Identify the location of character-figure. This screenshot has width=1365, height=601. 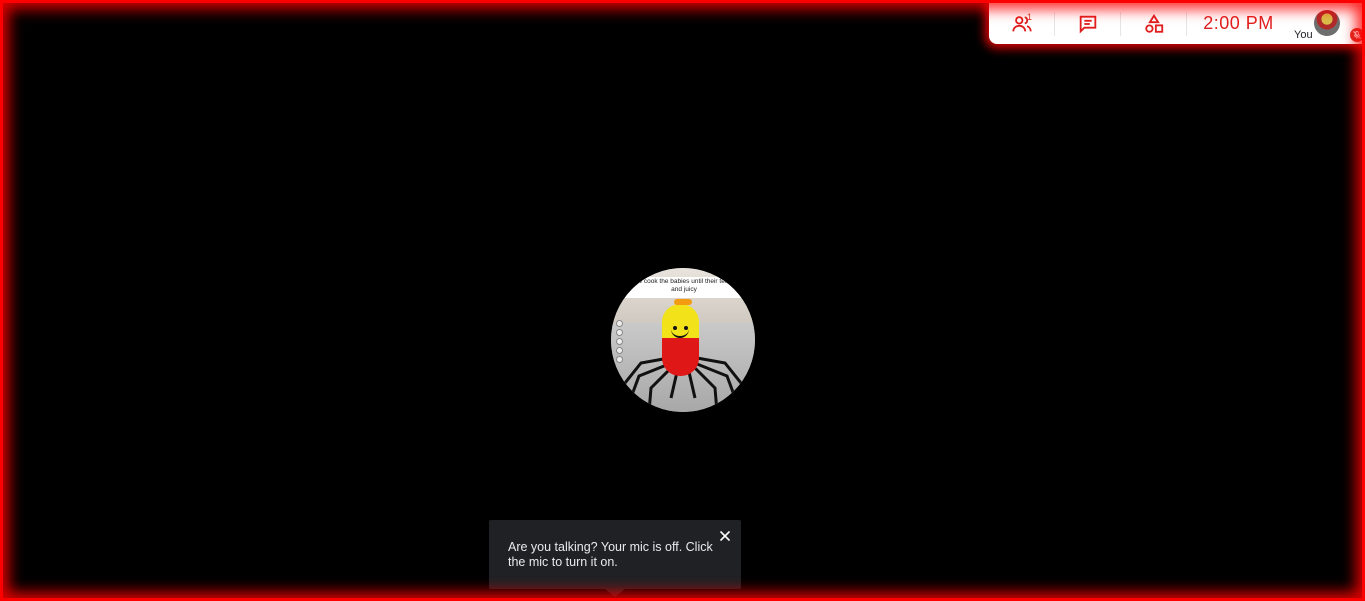
(680, 340).